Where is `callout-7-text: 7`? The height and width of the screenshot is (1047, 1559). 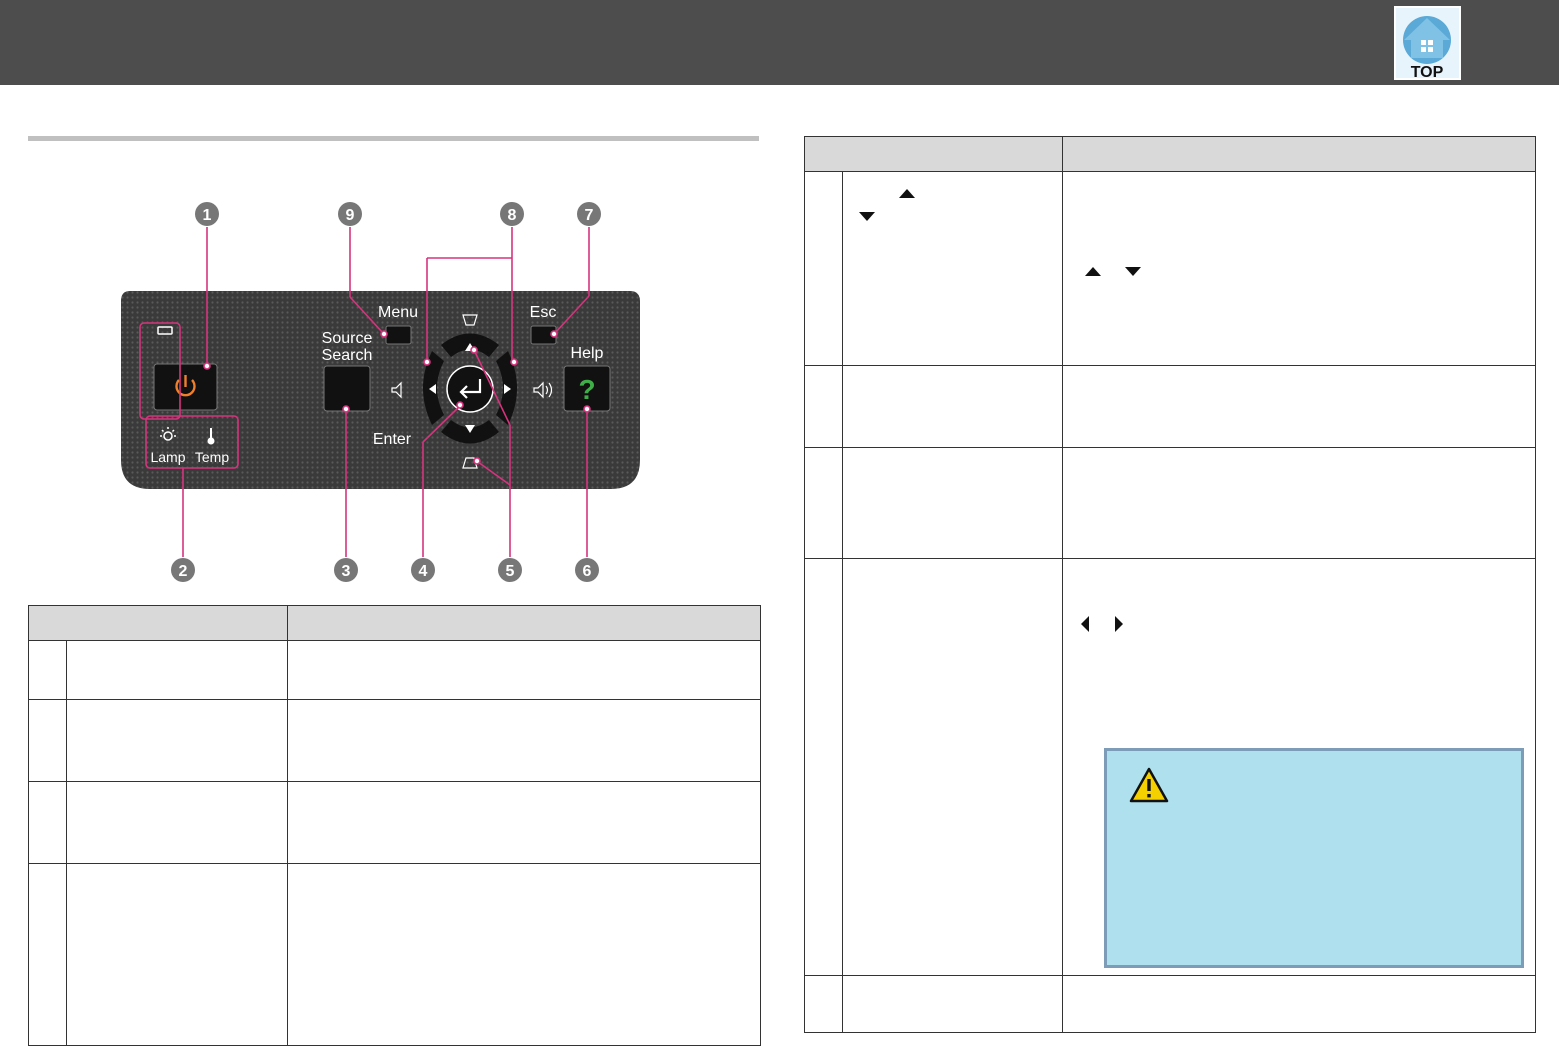
callout-7-text: 7 is located at coordinates (589, 215).